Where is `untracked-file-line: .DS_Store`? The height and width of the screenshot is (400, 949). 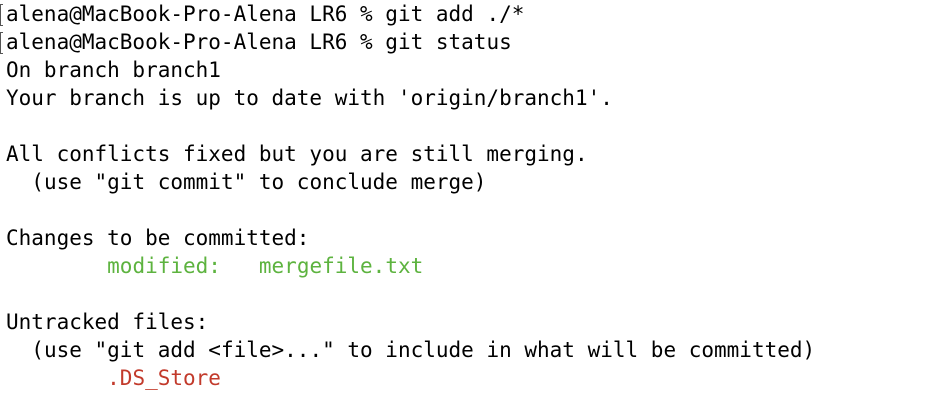
untracked-file-line: .DS_Store is located at coordinates (113, 378).